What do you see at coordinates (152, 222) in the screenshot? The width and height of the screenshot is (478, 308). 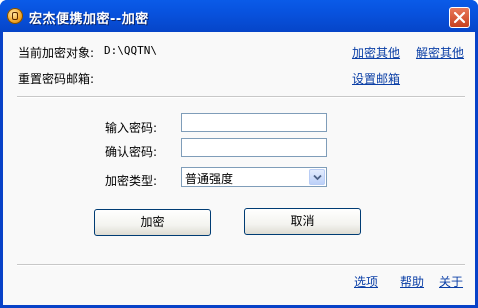 I see `encrypt-button: 加密` at bounding box center [152, 222].